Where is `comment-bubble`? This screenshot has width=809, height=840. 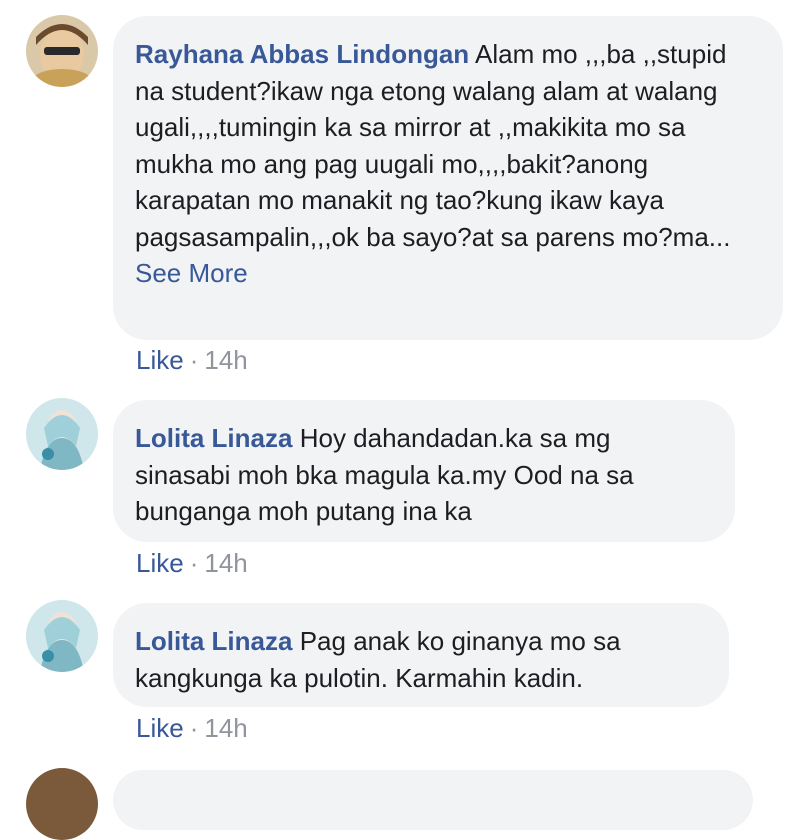 comment-bubble is located at coordinates (433, 800).